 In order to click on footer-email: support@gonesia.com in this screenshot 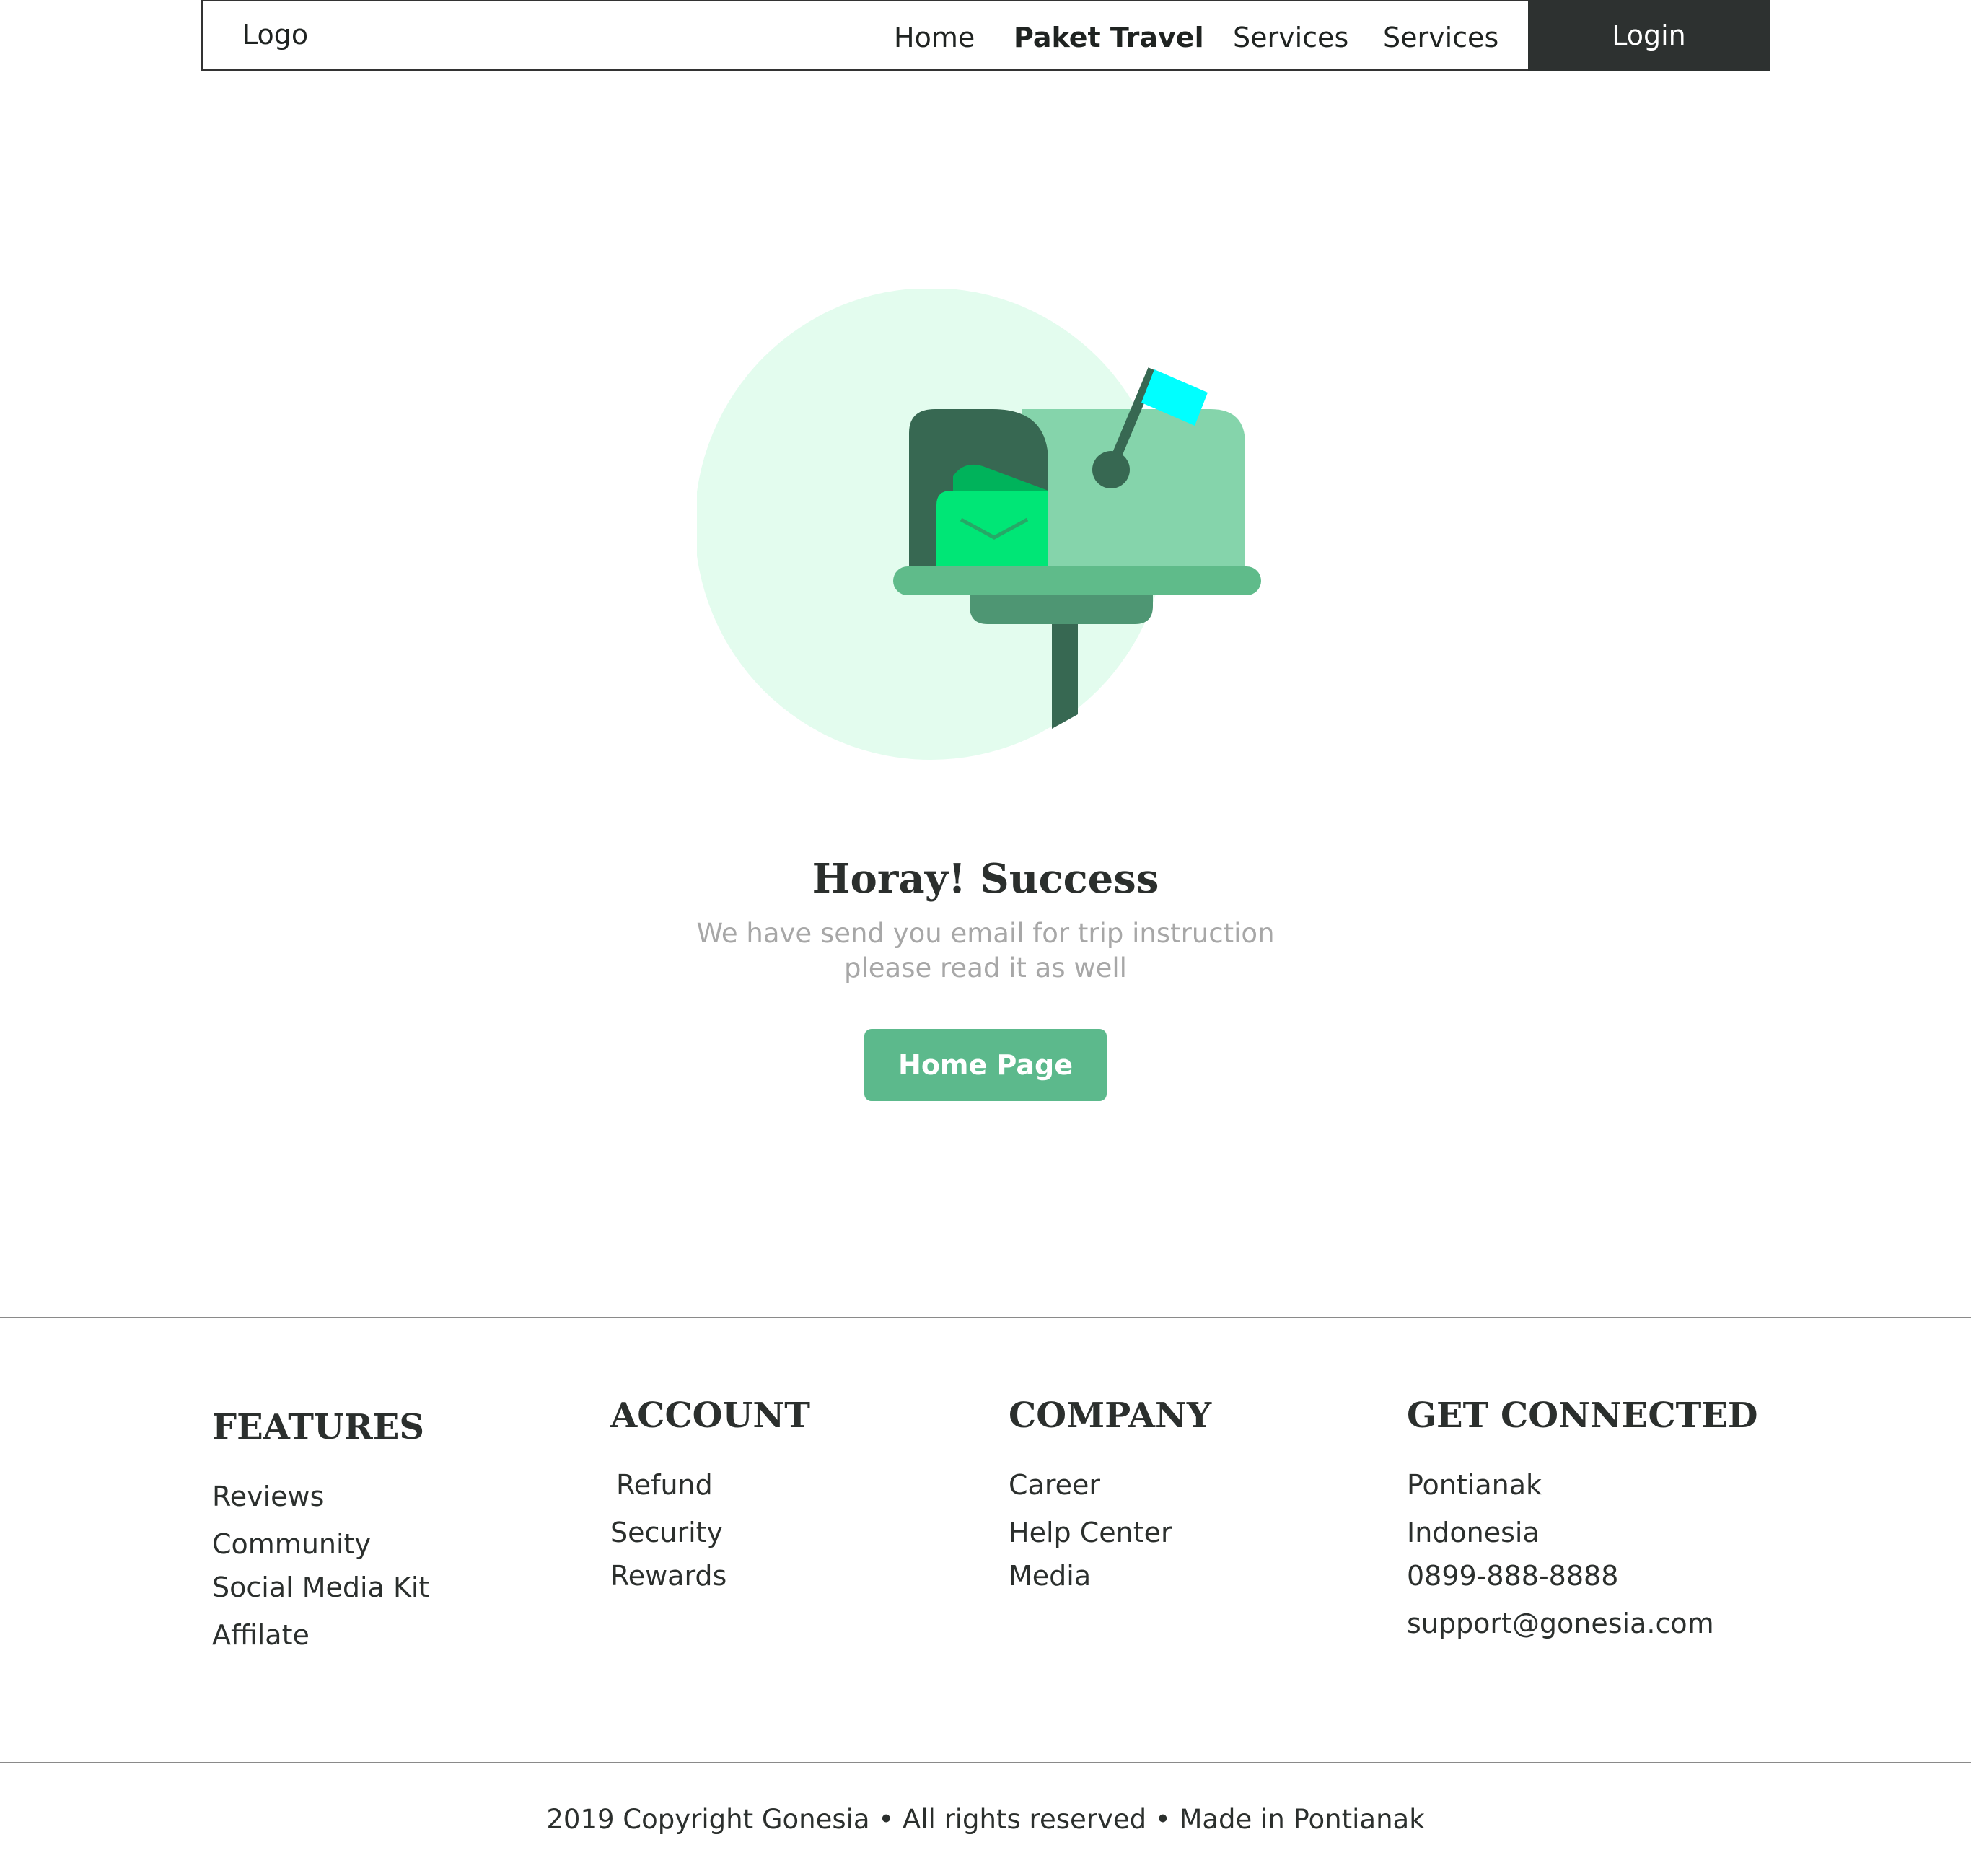, I will do `click(1560, 1624)`.